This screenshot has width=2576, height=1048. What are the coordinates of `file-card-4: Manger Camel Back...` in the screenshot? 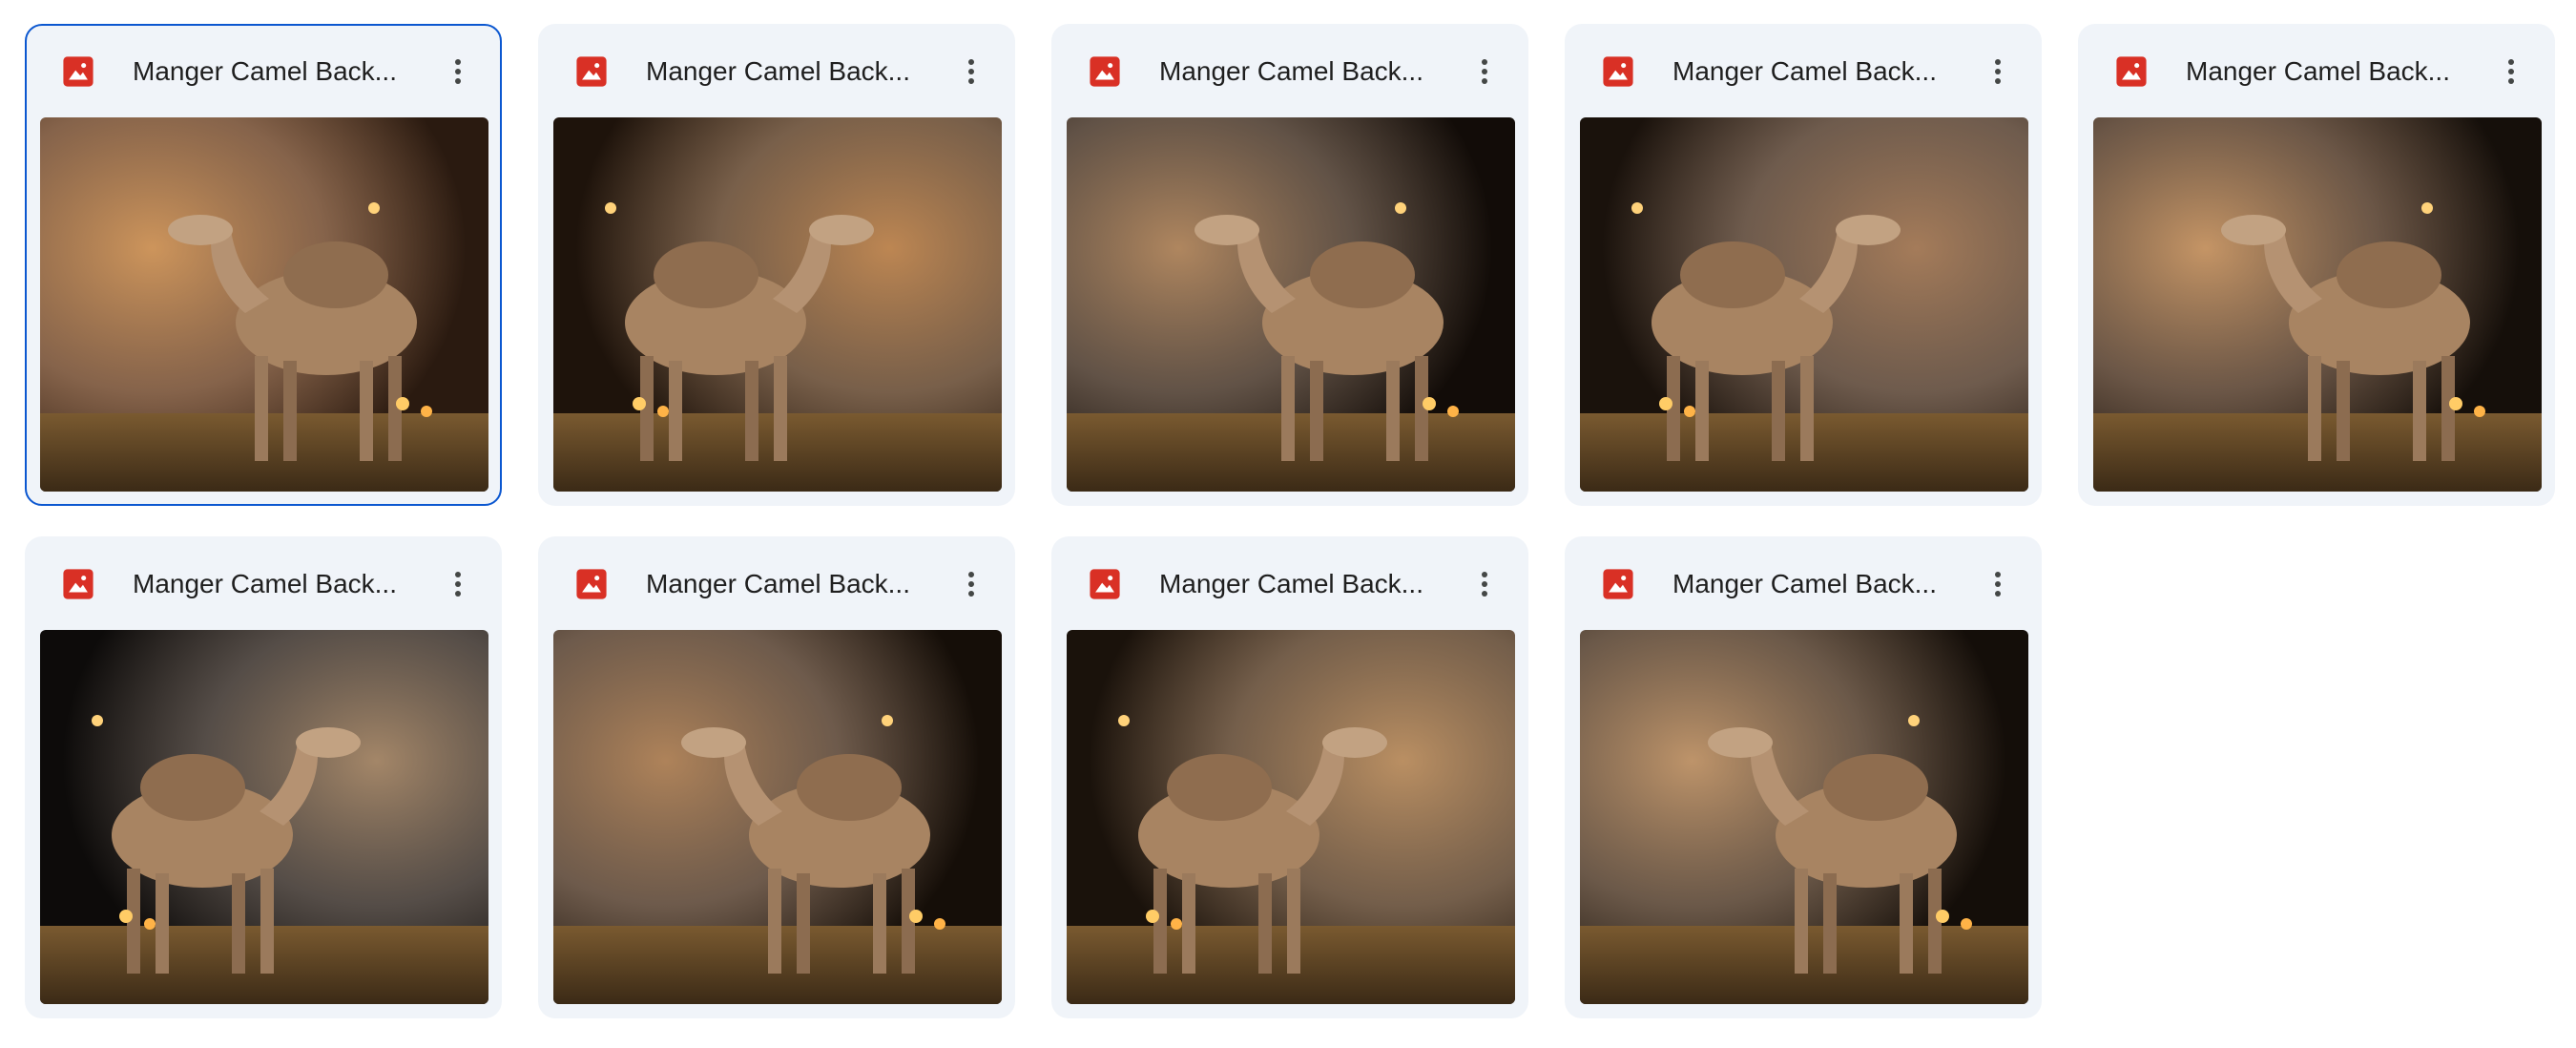 It's located at (1803, 265).